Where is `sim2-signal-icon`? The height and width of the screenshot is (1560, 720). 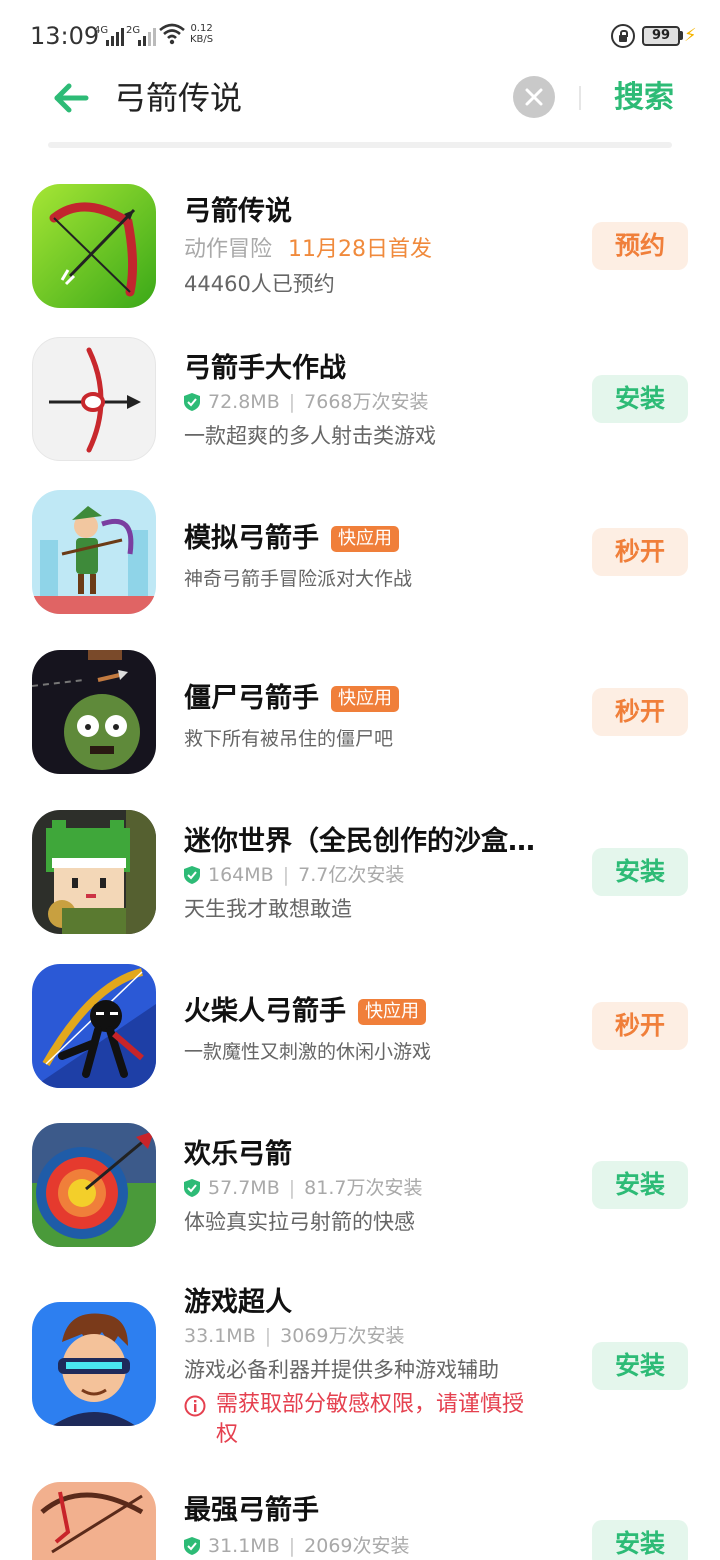 sim2-signal-icon is located at coordinates (147, 36).